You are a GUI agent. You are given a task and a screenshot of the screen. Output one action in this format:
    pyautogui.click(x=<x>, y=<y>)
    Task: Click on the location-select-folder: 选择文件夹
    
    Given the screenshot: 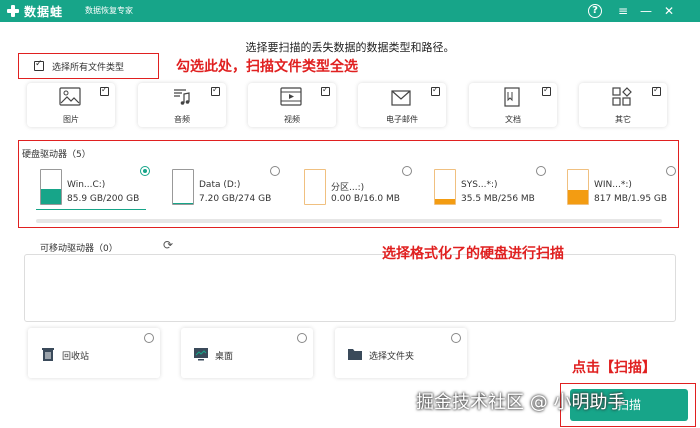 What is the action you would take?
    pyautogui.click(x=401, y=353)
    